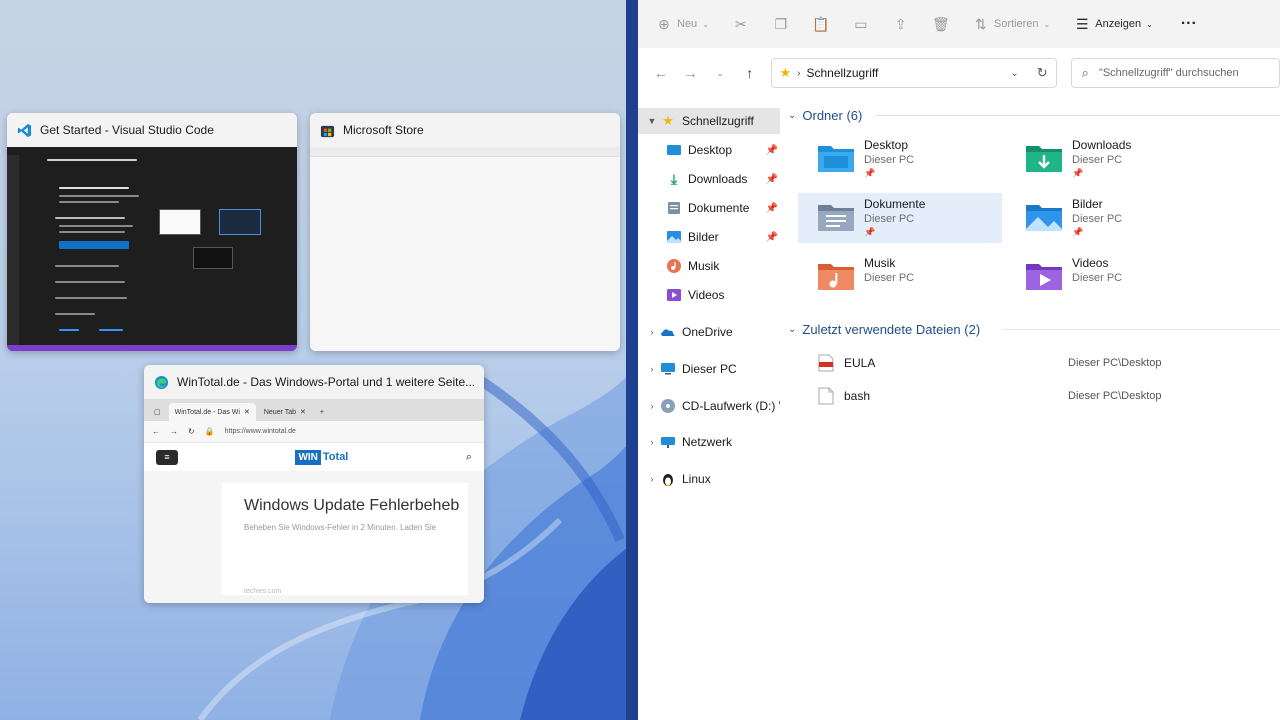 The image size is (1280, 720). Describe the element at coordinates (308, 457) in the screenshot. I see `logo-part-a: WIN` at that location.